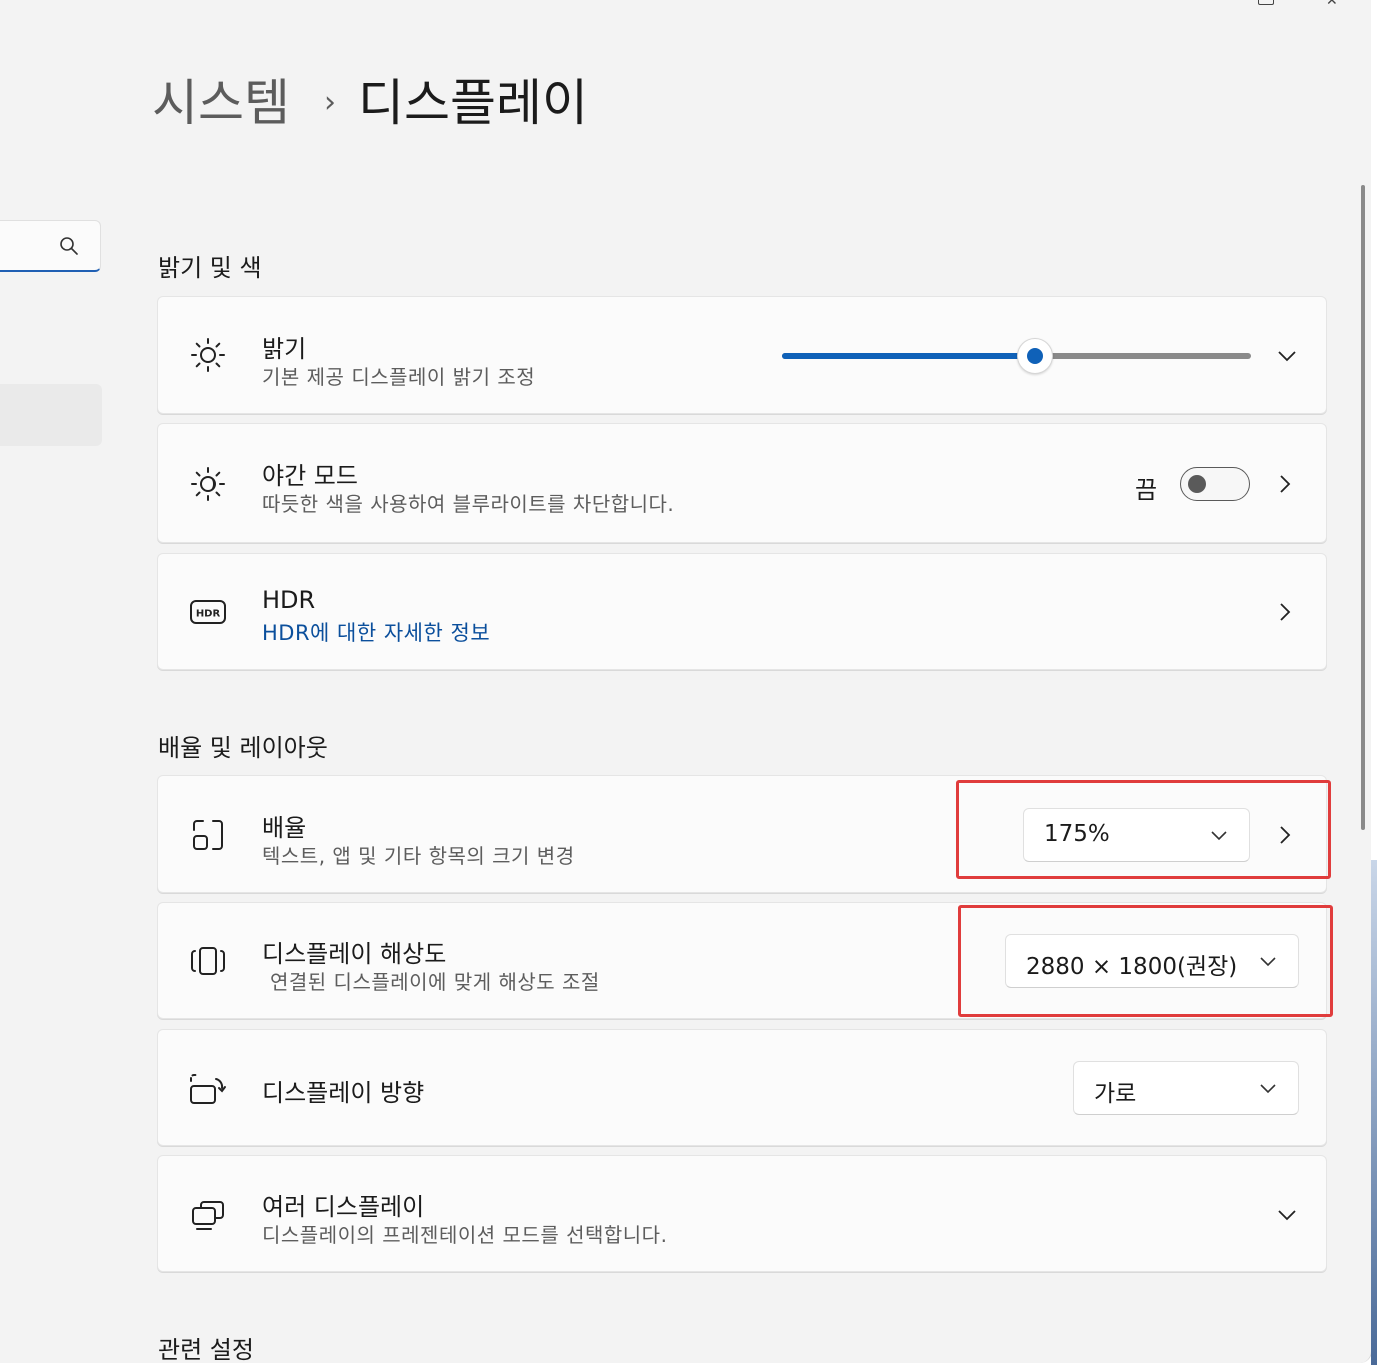 This screenshot has width=1377, height=1365. I want to click on desktop-edge, so click(1374, 682).